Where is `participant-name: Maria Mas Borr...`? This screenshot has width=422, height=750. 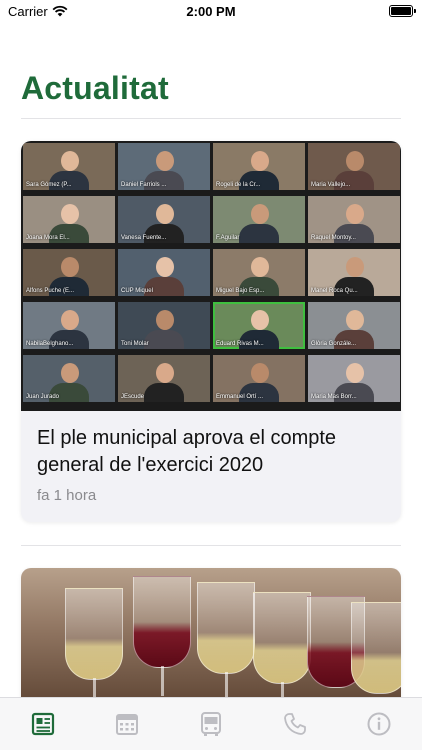
participant-name: Maria Mas Borr... is located at coordinates (334, 397).